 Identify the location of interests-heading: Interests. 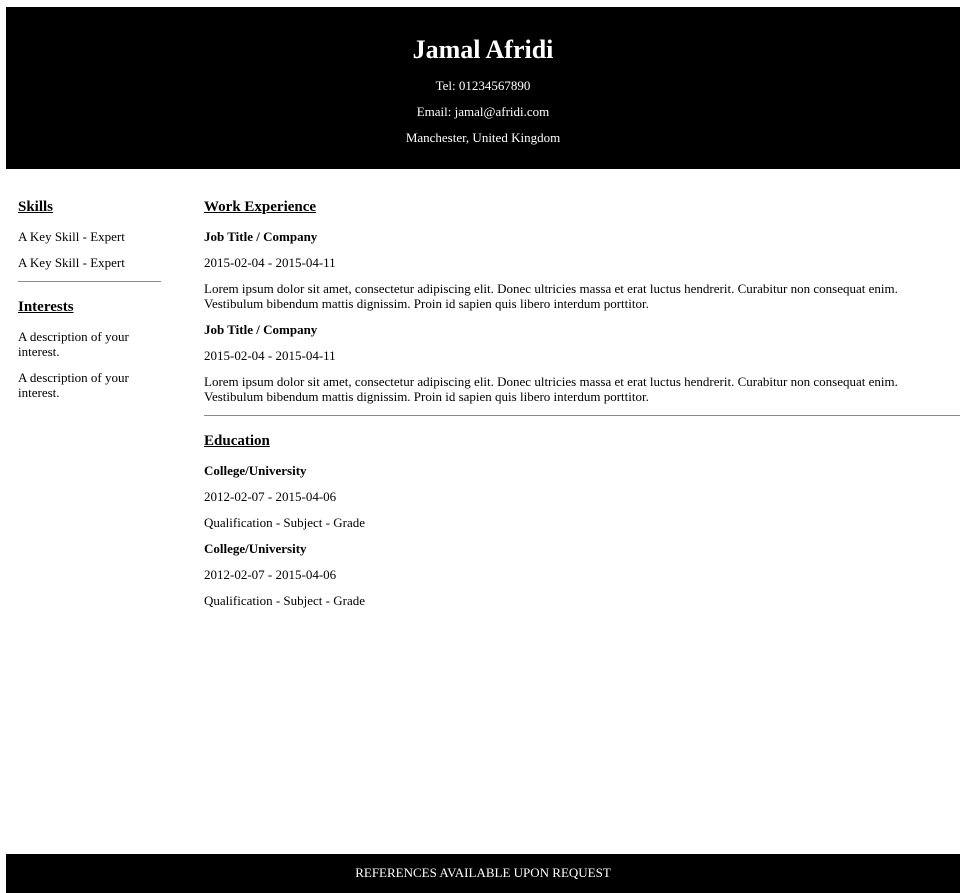
(46, 307).